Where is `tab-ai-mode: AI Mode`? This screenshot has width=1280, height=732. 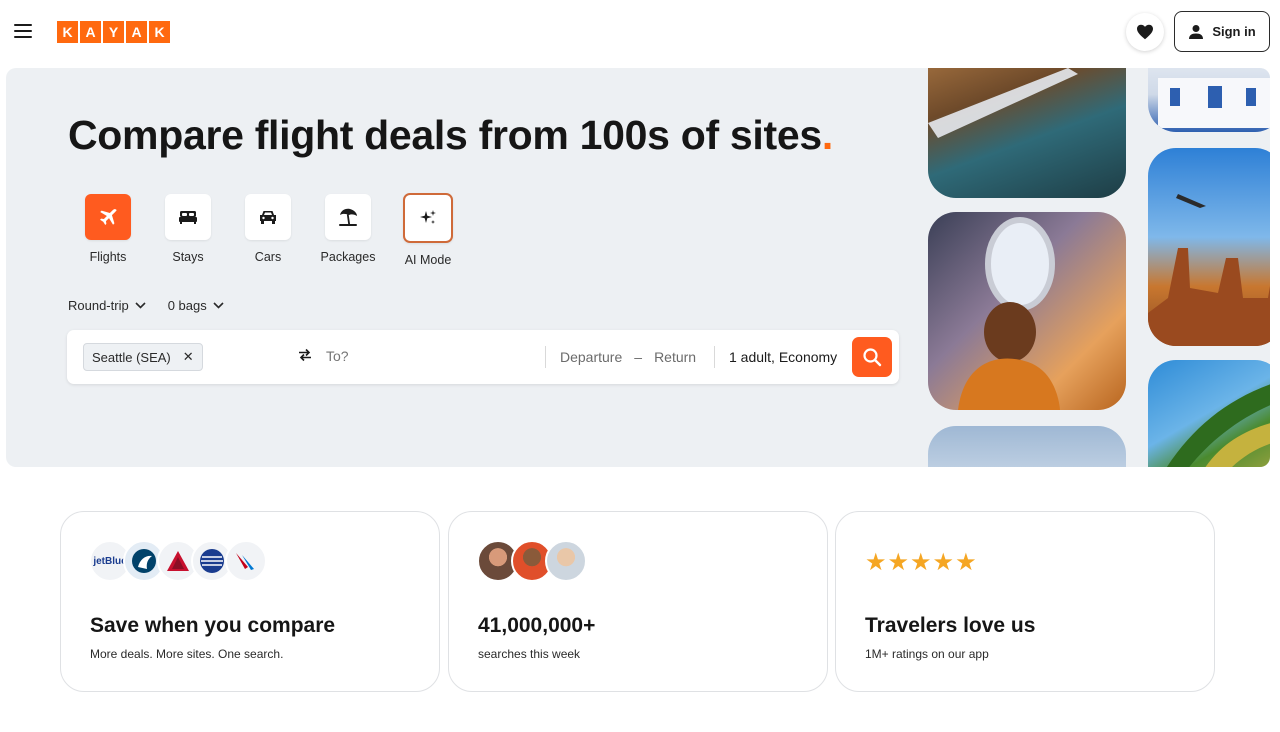
tab-ai-mode: AI Mode is located at coordinates (428, 230).